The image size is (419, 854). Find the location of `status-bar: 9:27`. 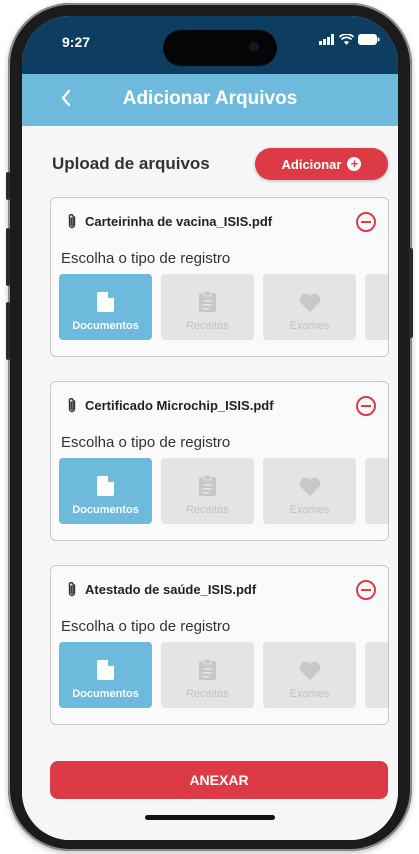

status-bar: 9:27 is located at coordinates (210, 45).